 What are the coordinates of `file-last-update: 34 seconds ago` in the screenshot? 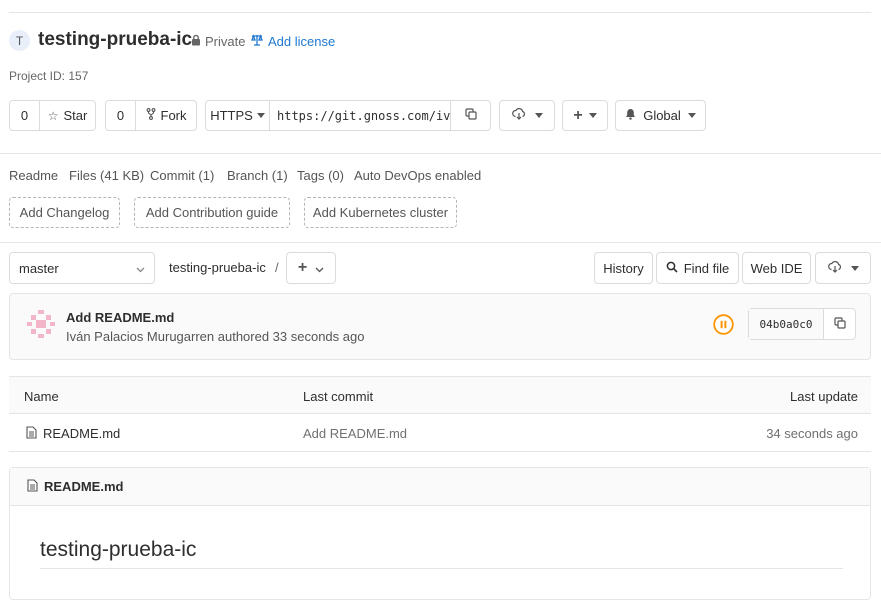 It's located at (812, 433).